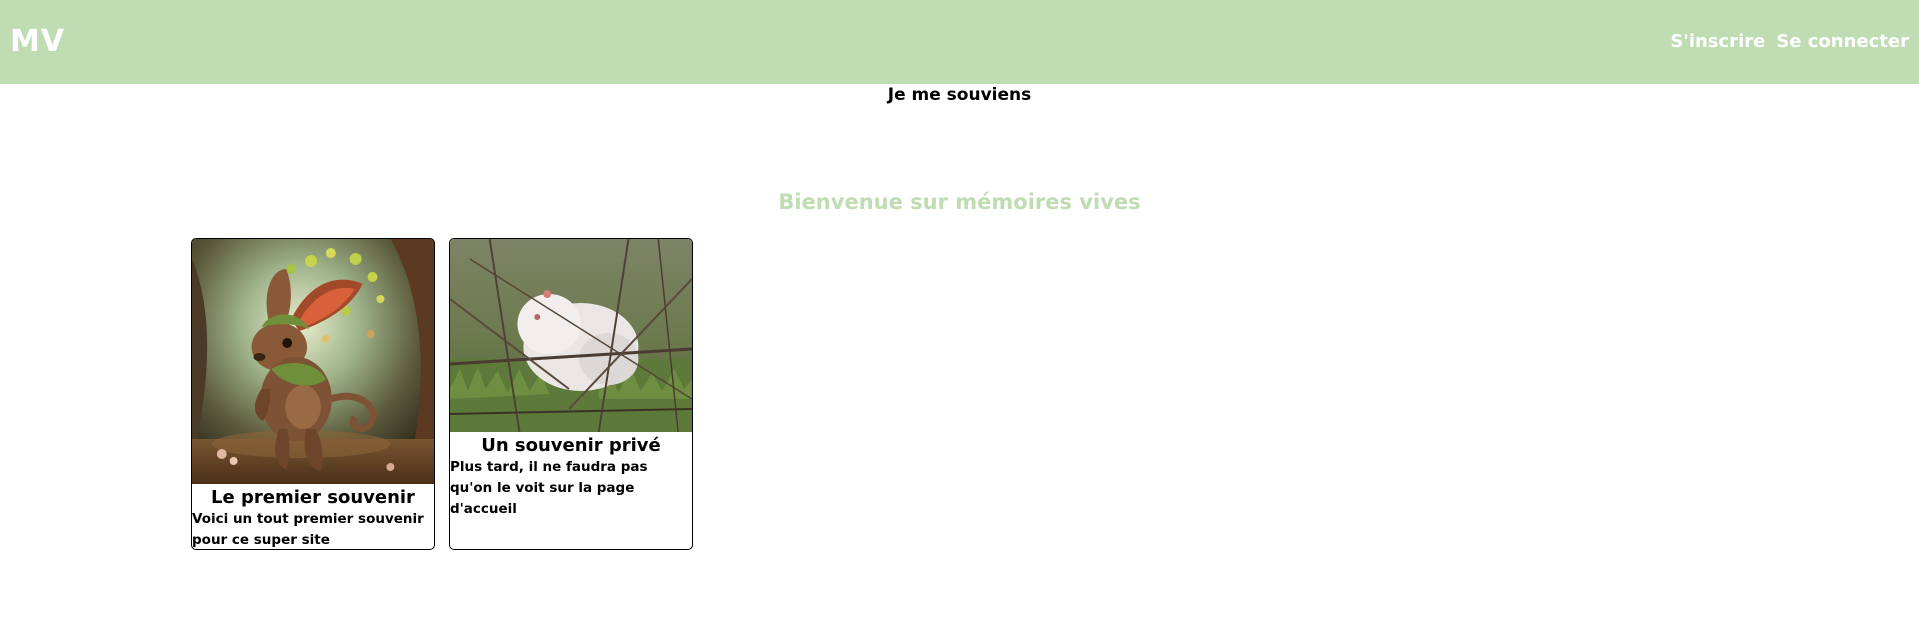 Image resolution: width=1919 pixels, height=627 pixels. What do you see at coordinates (1842, 41) in the screenshot?
I see `login-link: Se connecter` at bounding box center [1842, 41].